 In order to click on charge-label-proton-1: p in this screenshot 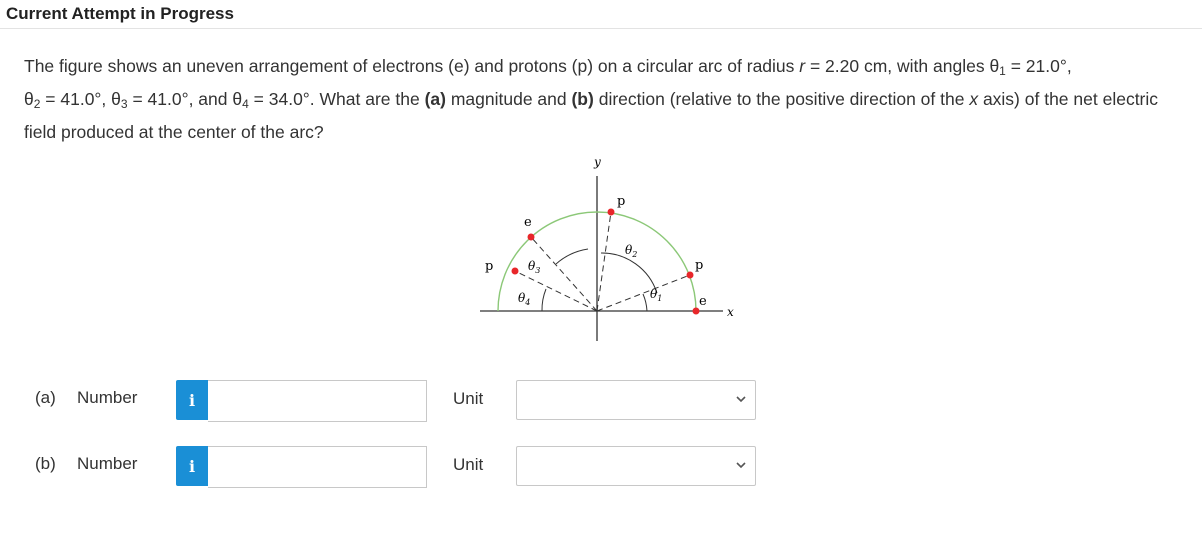, I will do `click(699, 265)`.